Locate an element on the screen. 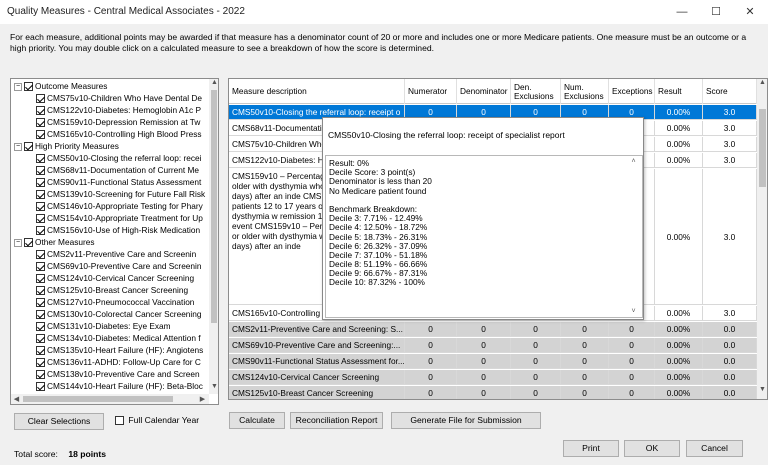 The image size is (768, 465). tree-vertical-scrollbar: ▲ ▼ is located at coordinates (213, 236).